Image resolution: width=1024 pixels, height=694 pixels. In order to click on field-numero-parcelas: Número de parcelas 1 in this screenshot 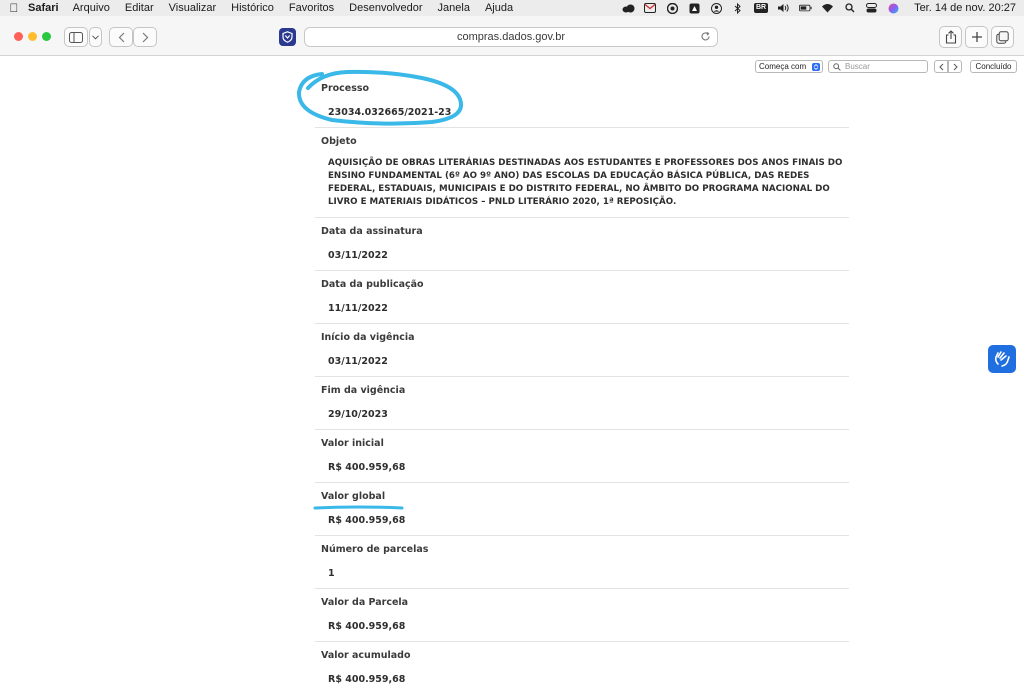, I will do `click(582, 562)`.